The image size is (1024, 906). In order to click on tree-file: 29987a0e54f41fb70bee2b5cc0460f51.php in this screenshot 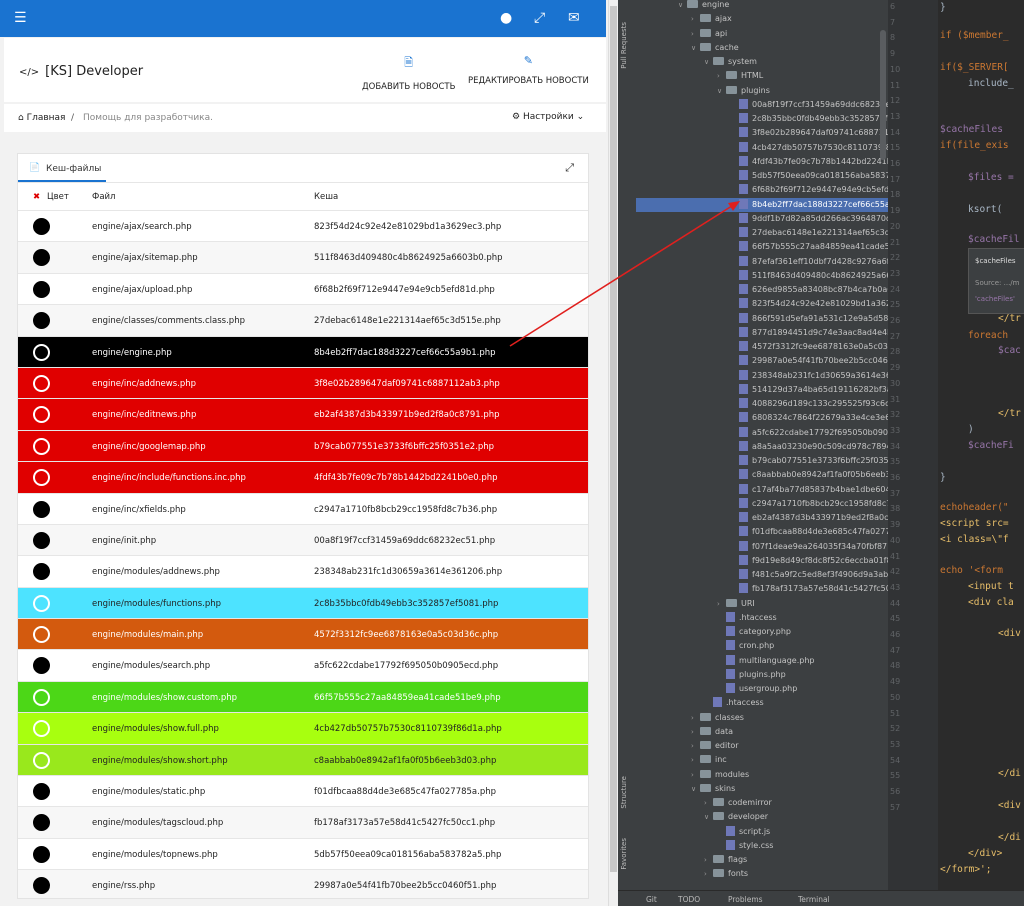, I will do `click(809, 361)`.